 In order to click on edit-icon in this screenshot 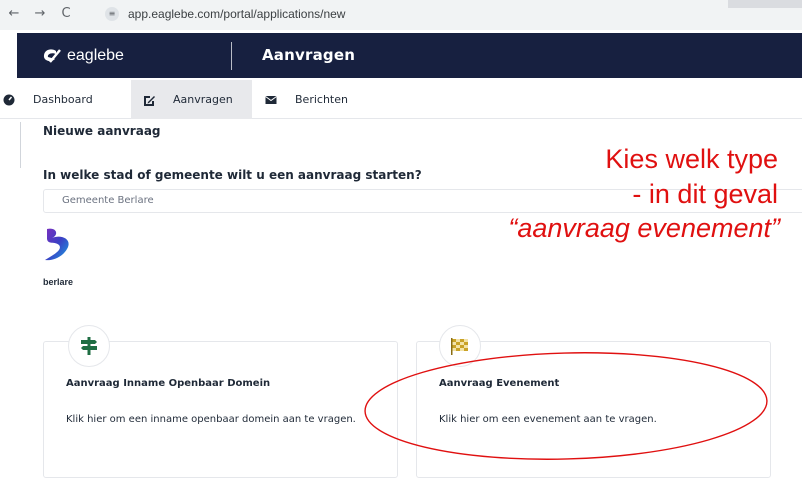, I will do `click(149, 100)`.